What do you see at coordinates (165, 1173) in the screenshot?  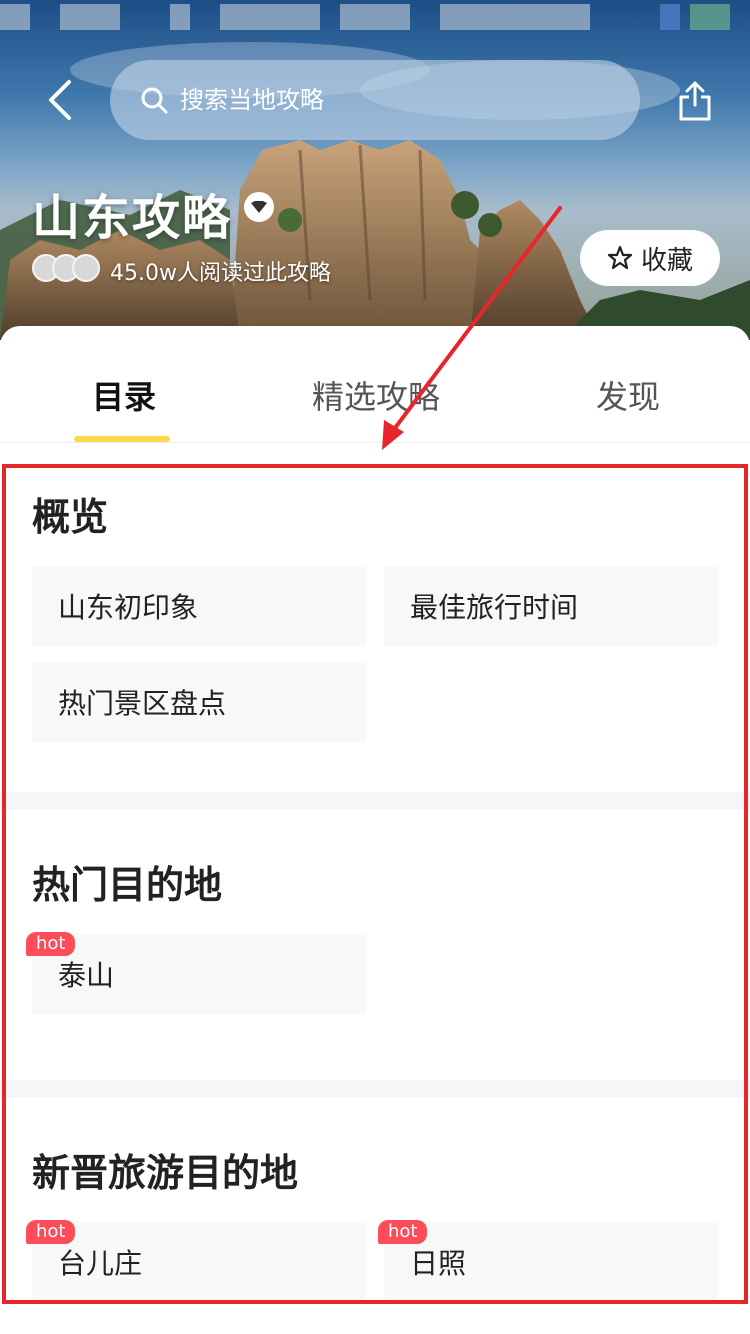 I see `section-title-new: 新晋旅游目的地` at bounding box center [165, 1173].